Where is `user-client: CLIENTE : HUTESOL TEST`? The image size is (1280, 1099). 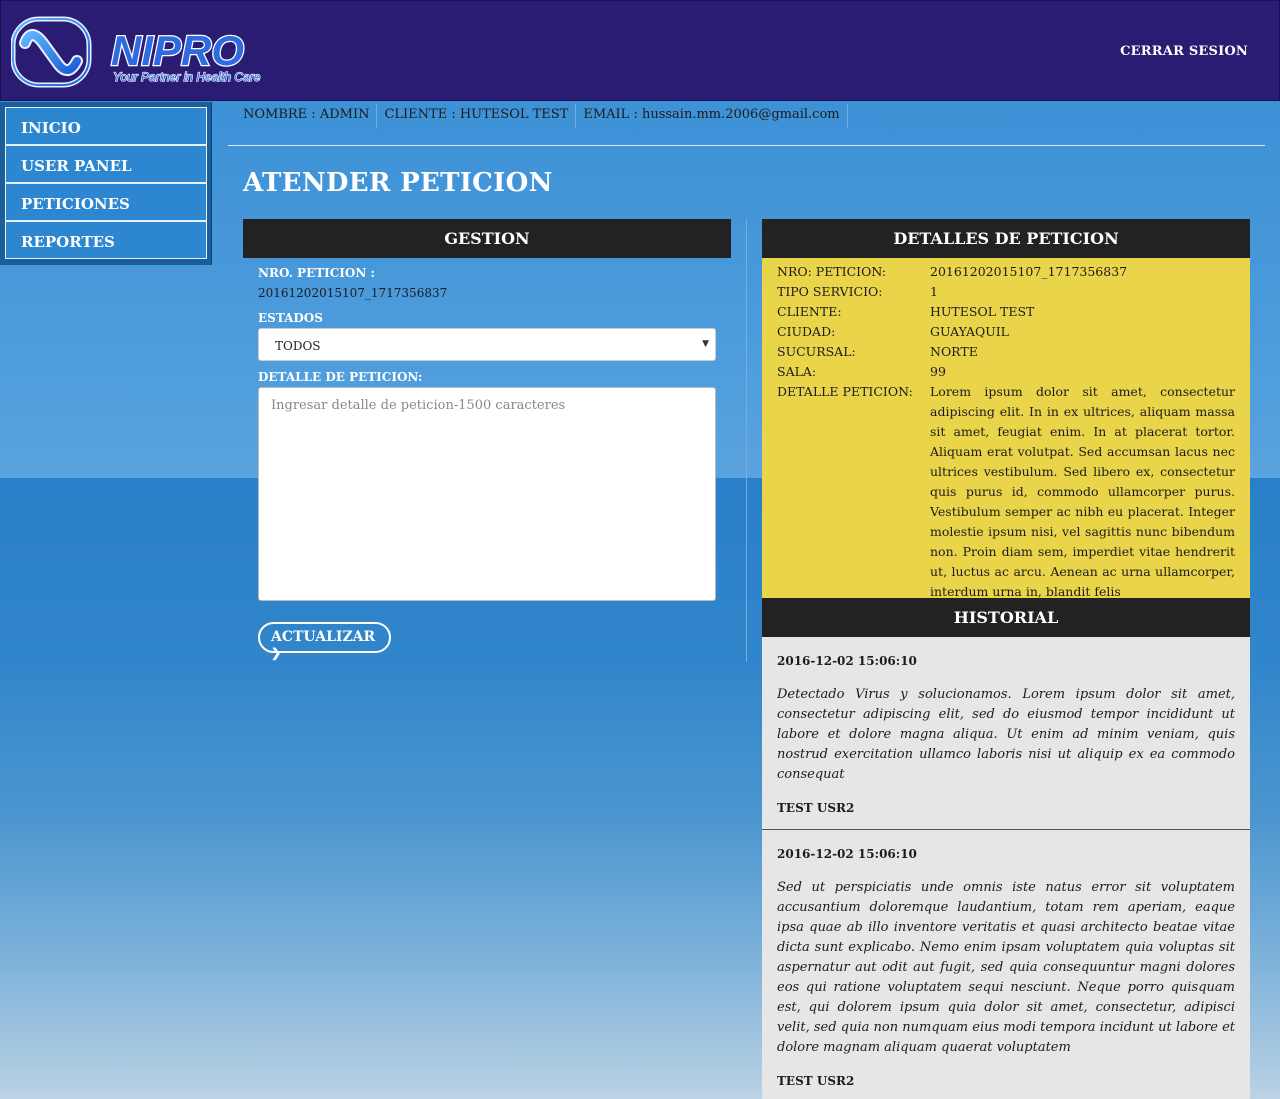
user-client: CLIENTE : HUTESOL TEST is located at coordinates (477, 116).